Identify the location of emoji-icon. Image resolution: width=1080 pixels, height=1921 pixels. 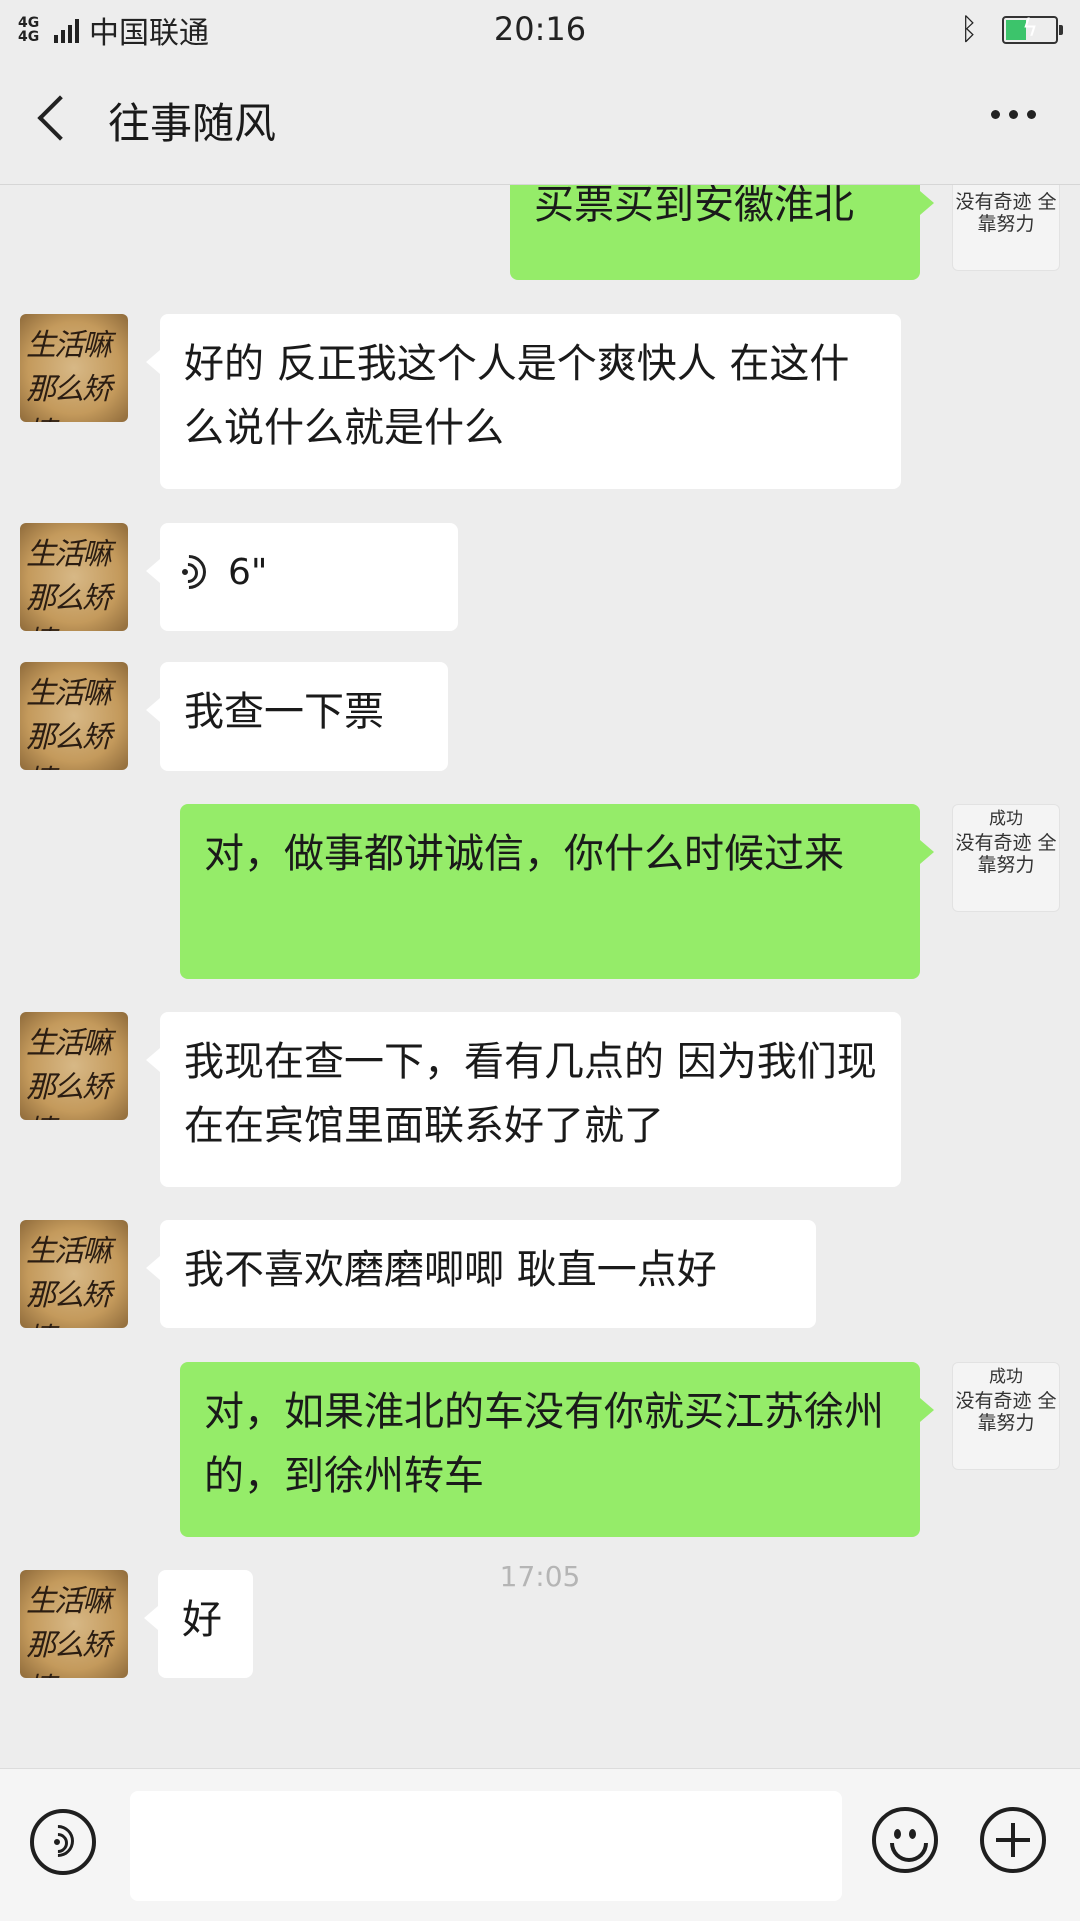
(905, 1840).